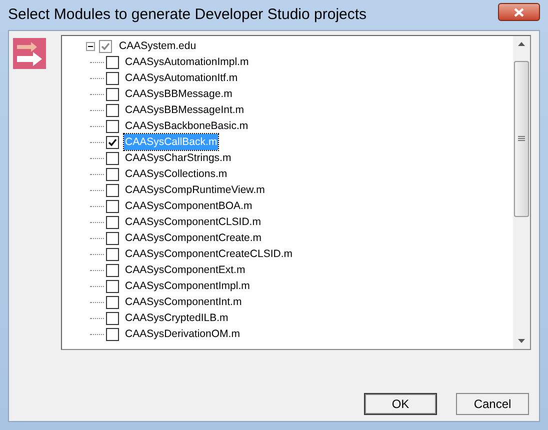 This screenshot has height=430, width=548. I want to click on collapse-icon, so click(90, 46).